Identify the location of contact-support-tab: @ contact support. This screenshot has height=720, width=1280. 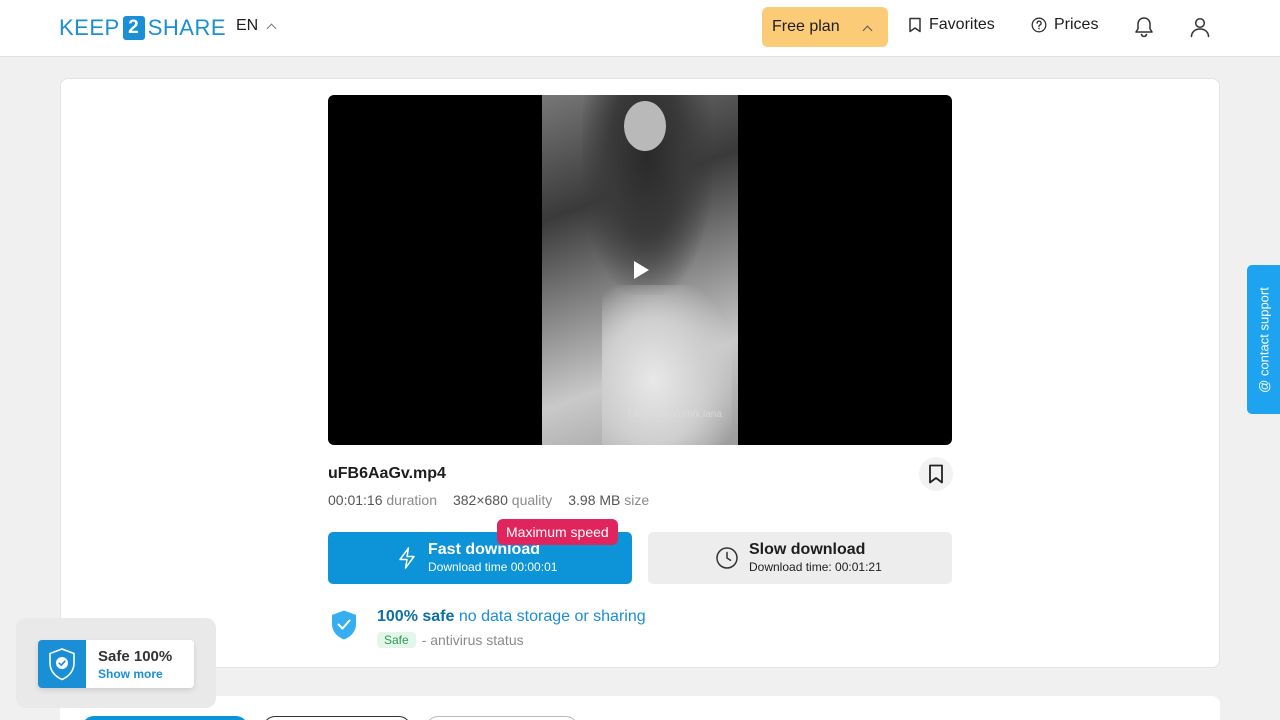
(1263, 339).